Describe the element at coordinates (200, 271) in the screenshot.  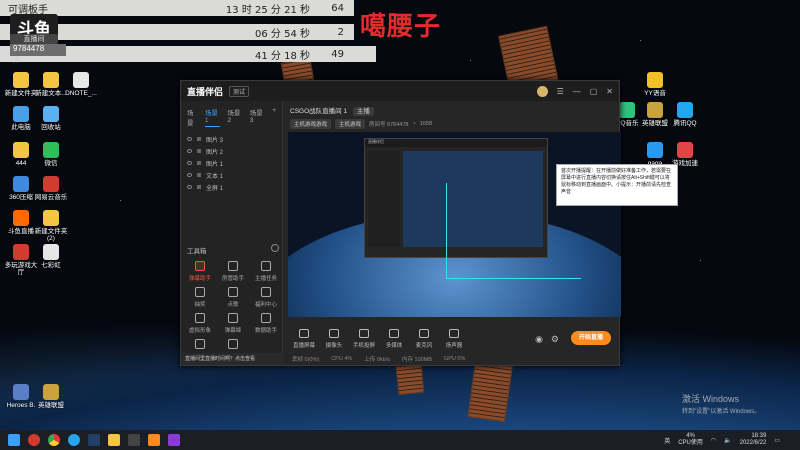
I see `tool-item: 弹幕助手` at that location.